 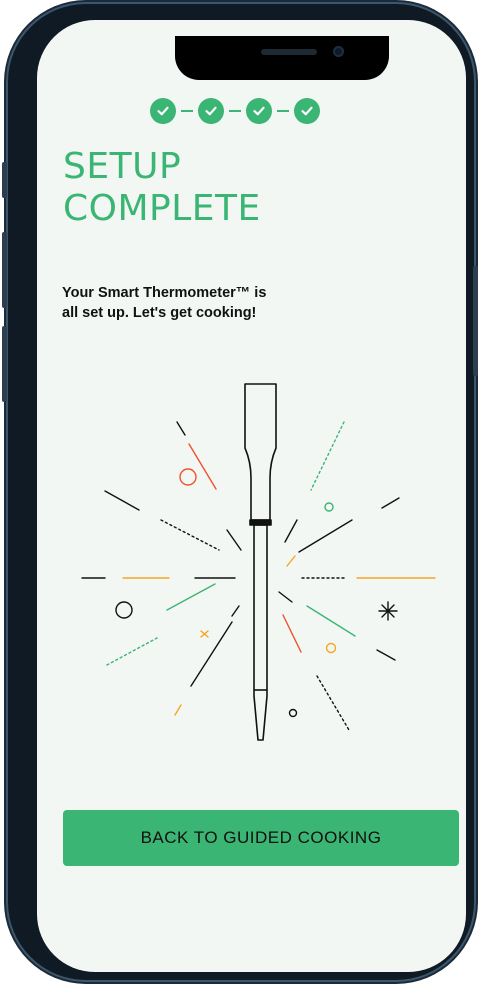 I want to click on page-title: SETUP COMPLETE, so click(x=162, y=188).